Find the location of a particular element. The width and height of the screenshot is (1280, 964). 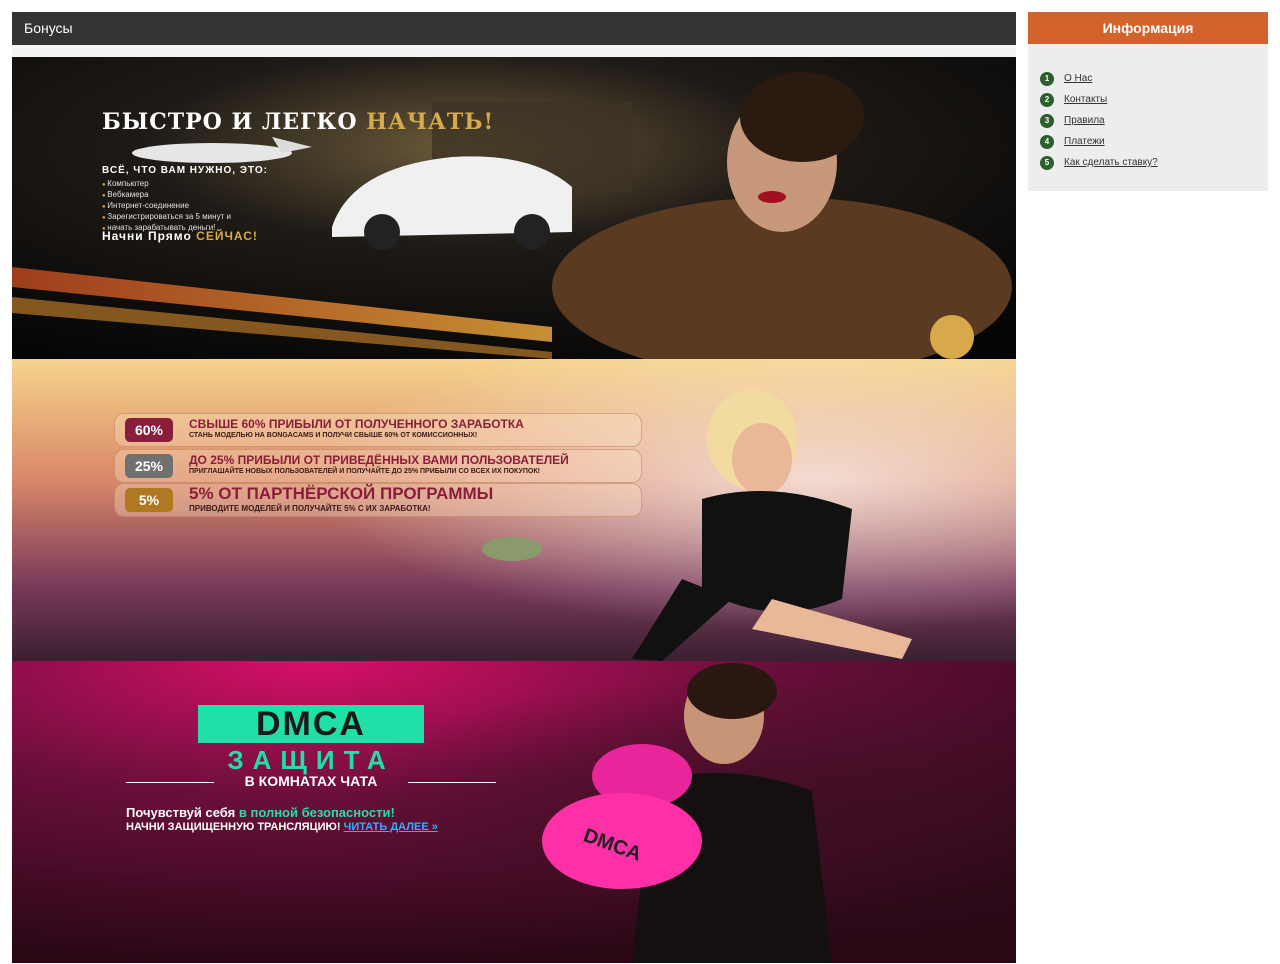

list-item: Компьютер is located at coordinates (166, 184).